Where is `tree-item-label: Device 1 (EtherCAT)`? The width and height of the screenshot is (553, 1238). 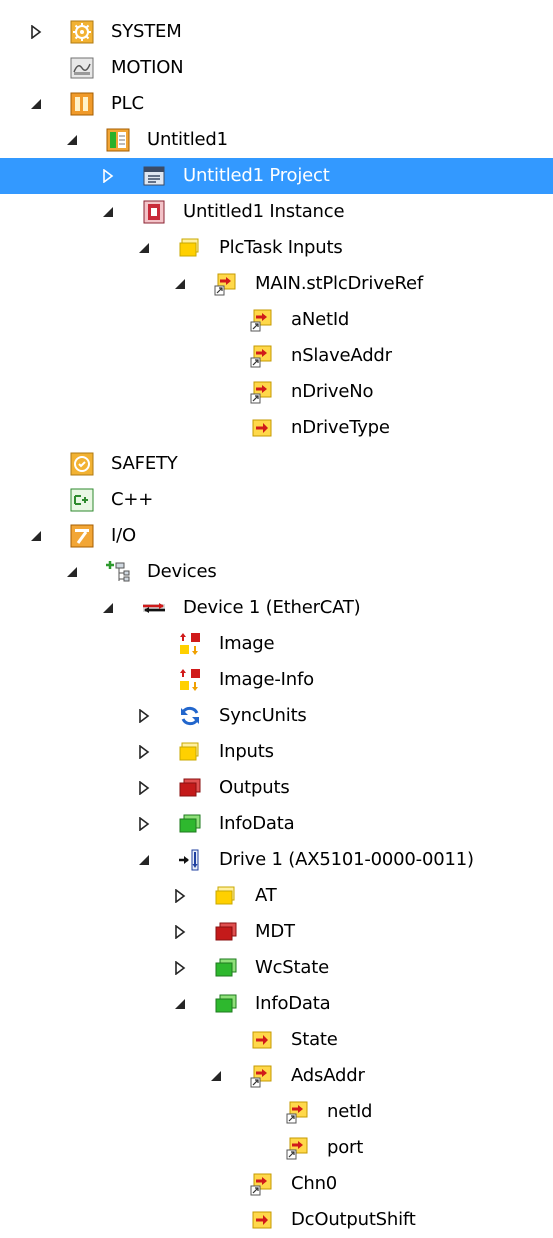 tree-item-label: Device 1 (EtherCAT) is located at coordinates (272, 607).